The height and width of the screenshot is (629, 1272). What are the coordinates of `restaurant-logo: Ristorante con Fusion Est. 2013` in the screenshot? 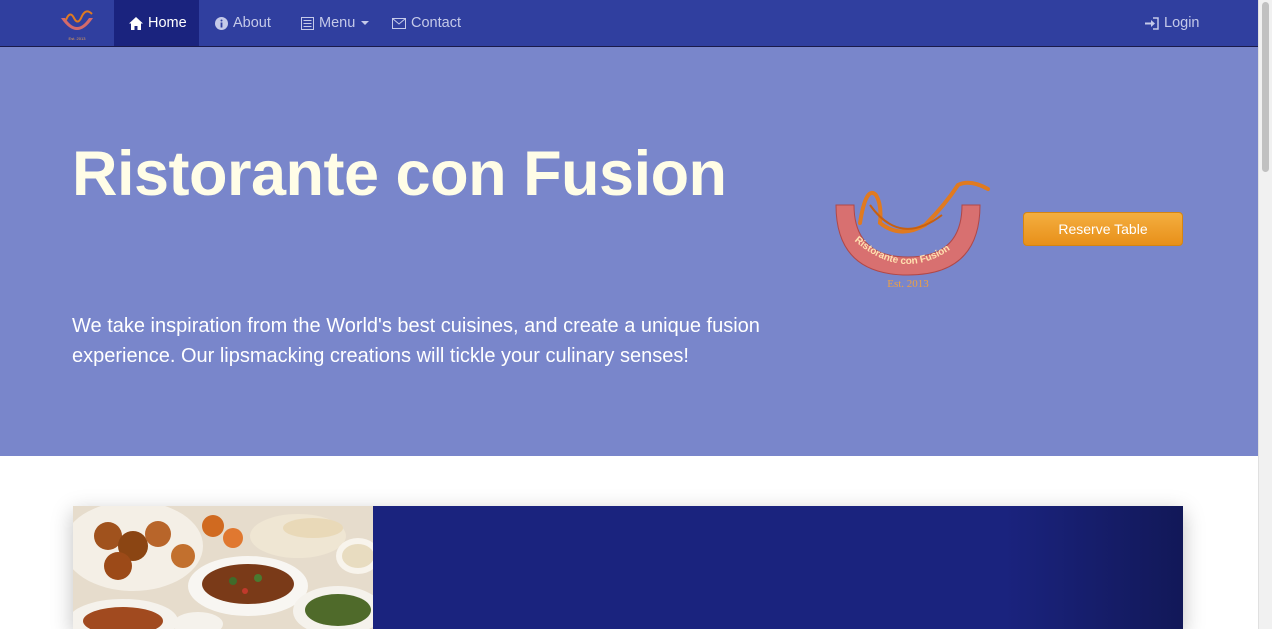 It's located at (912, 232).